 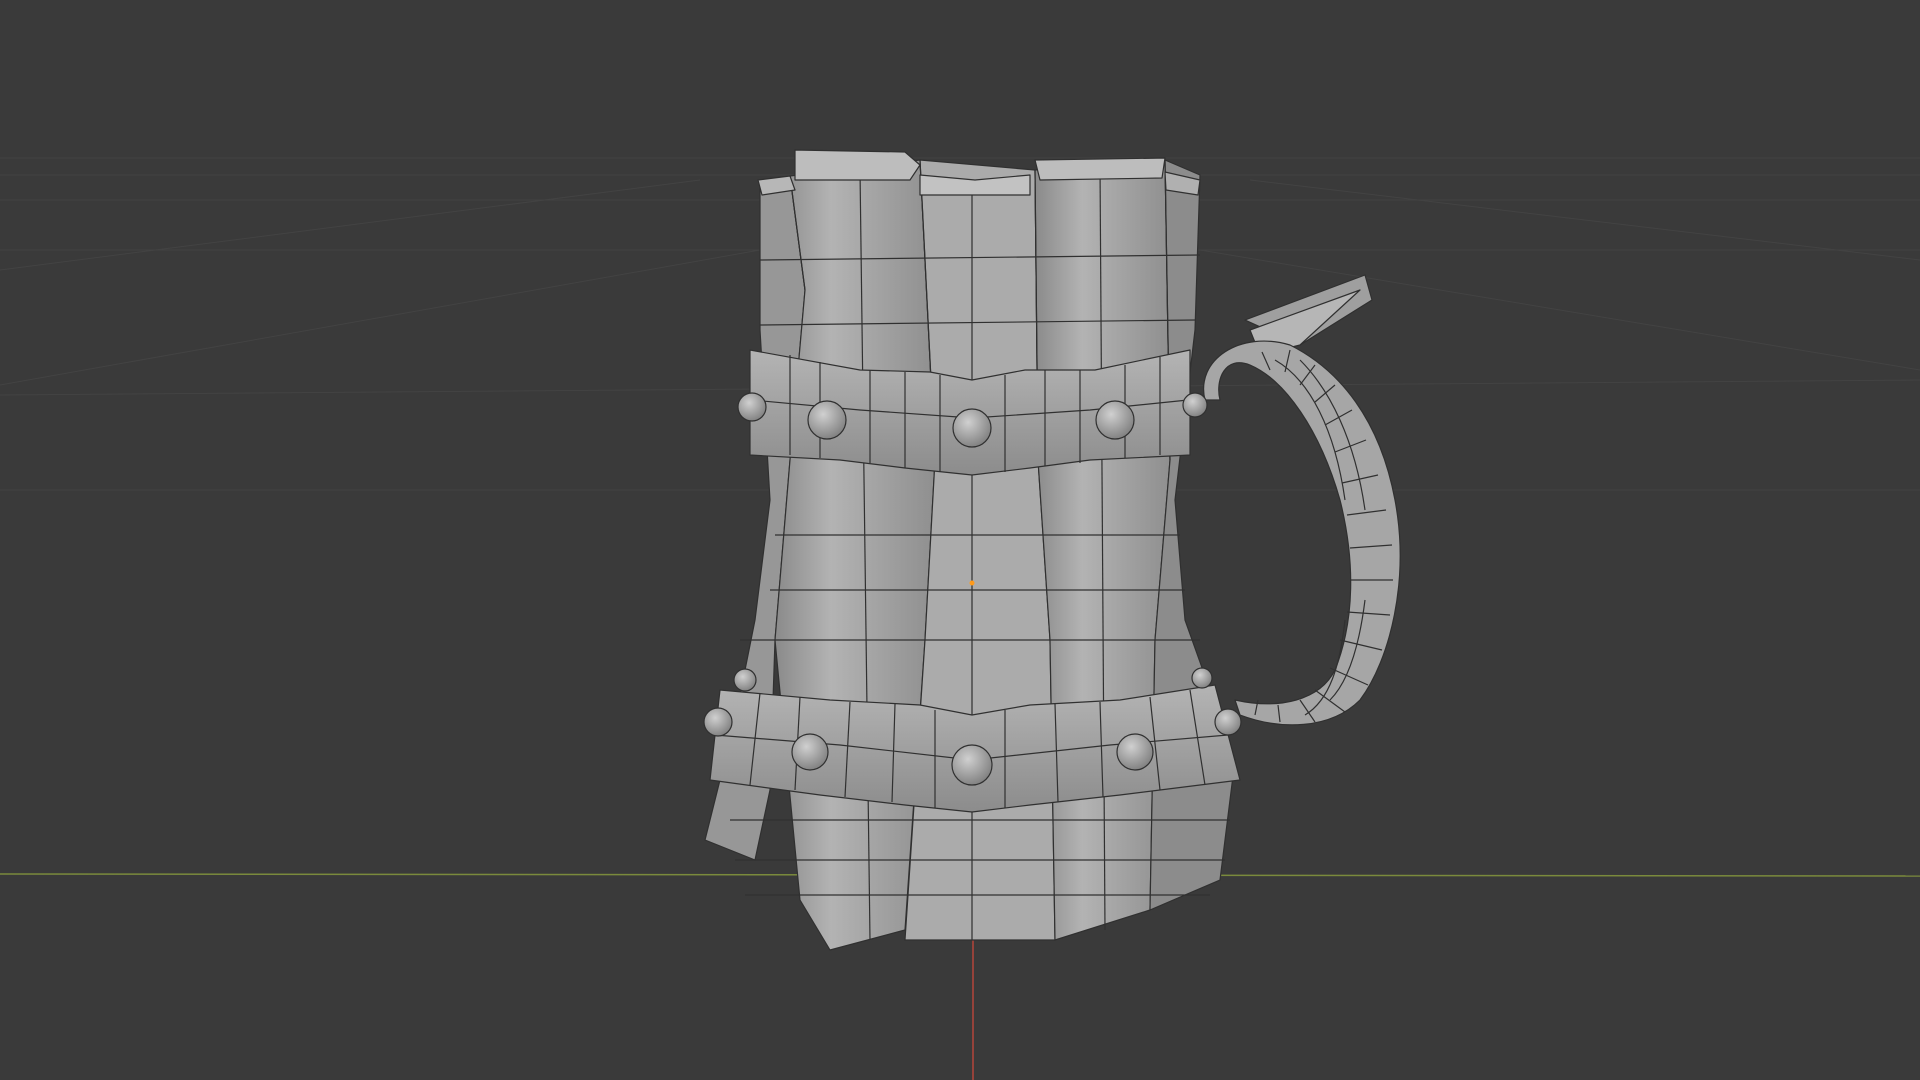 What do you see at coordinates (1302, 500) in the screenshot?
I see `mug-handle` at bounding box center [1302, 500].